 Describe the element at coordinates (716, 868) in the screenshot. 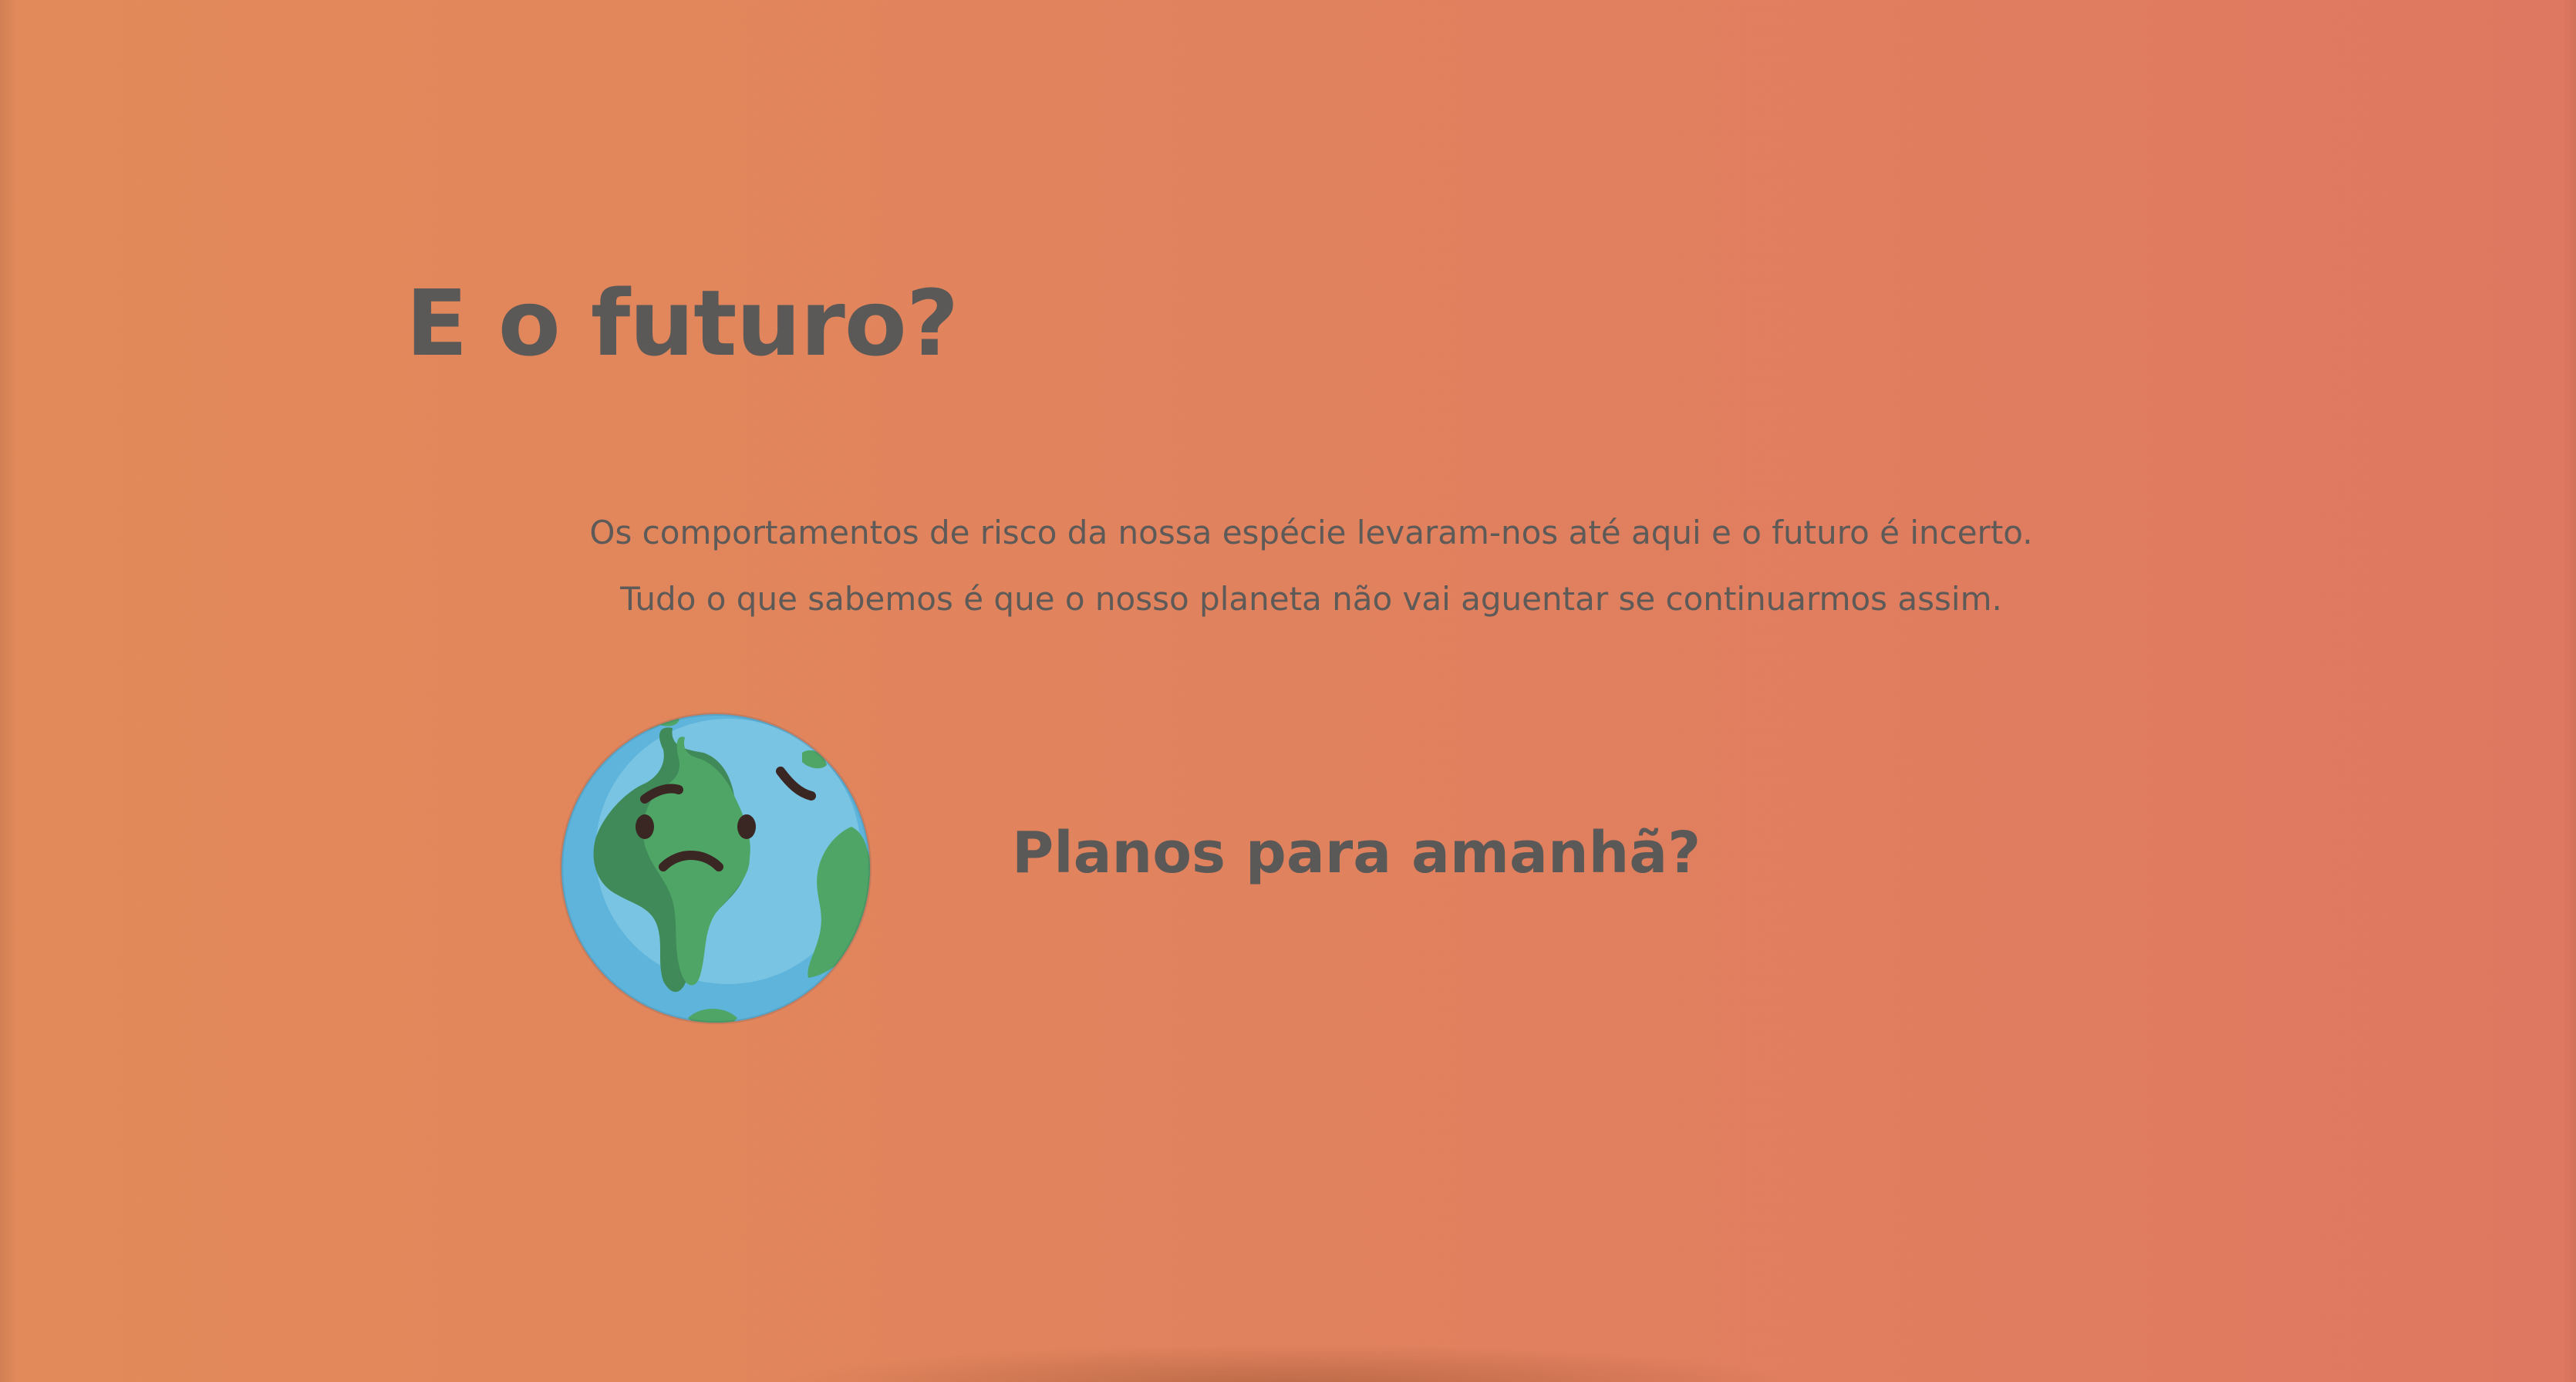

I see `sad-earth-icon` at that location.